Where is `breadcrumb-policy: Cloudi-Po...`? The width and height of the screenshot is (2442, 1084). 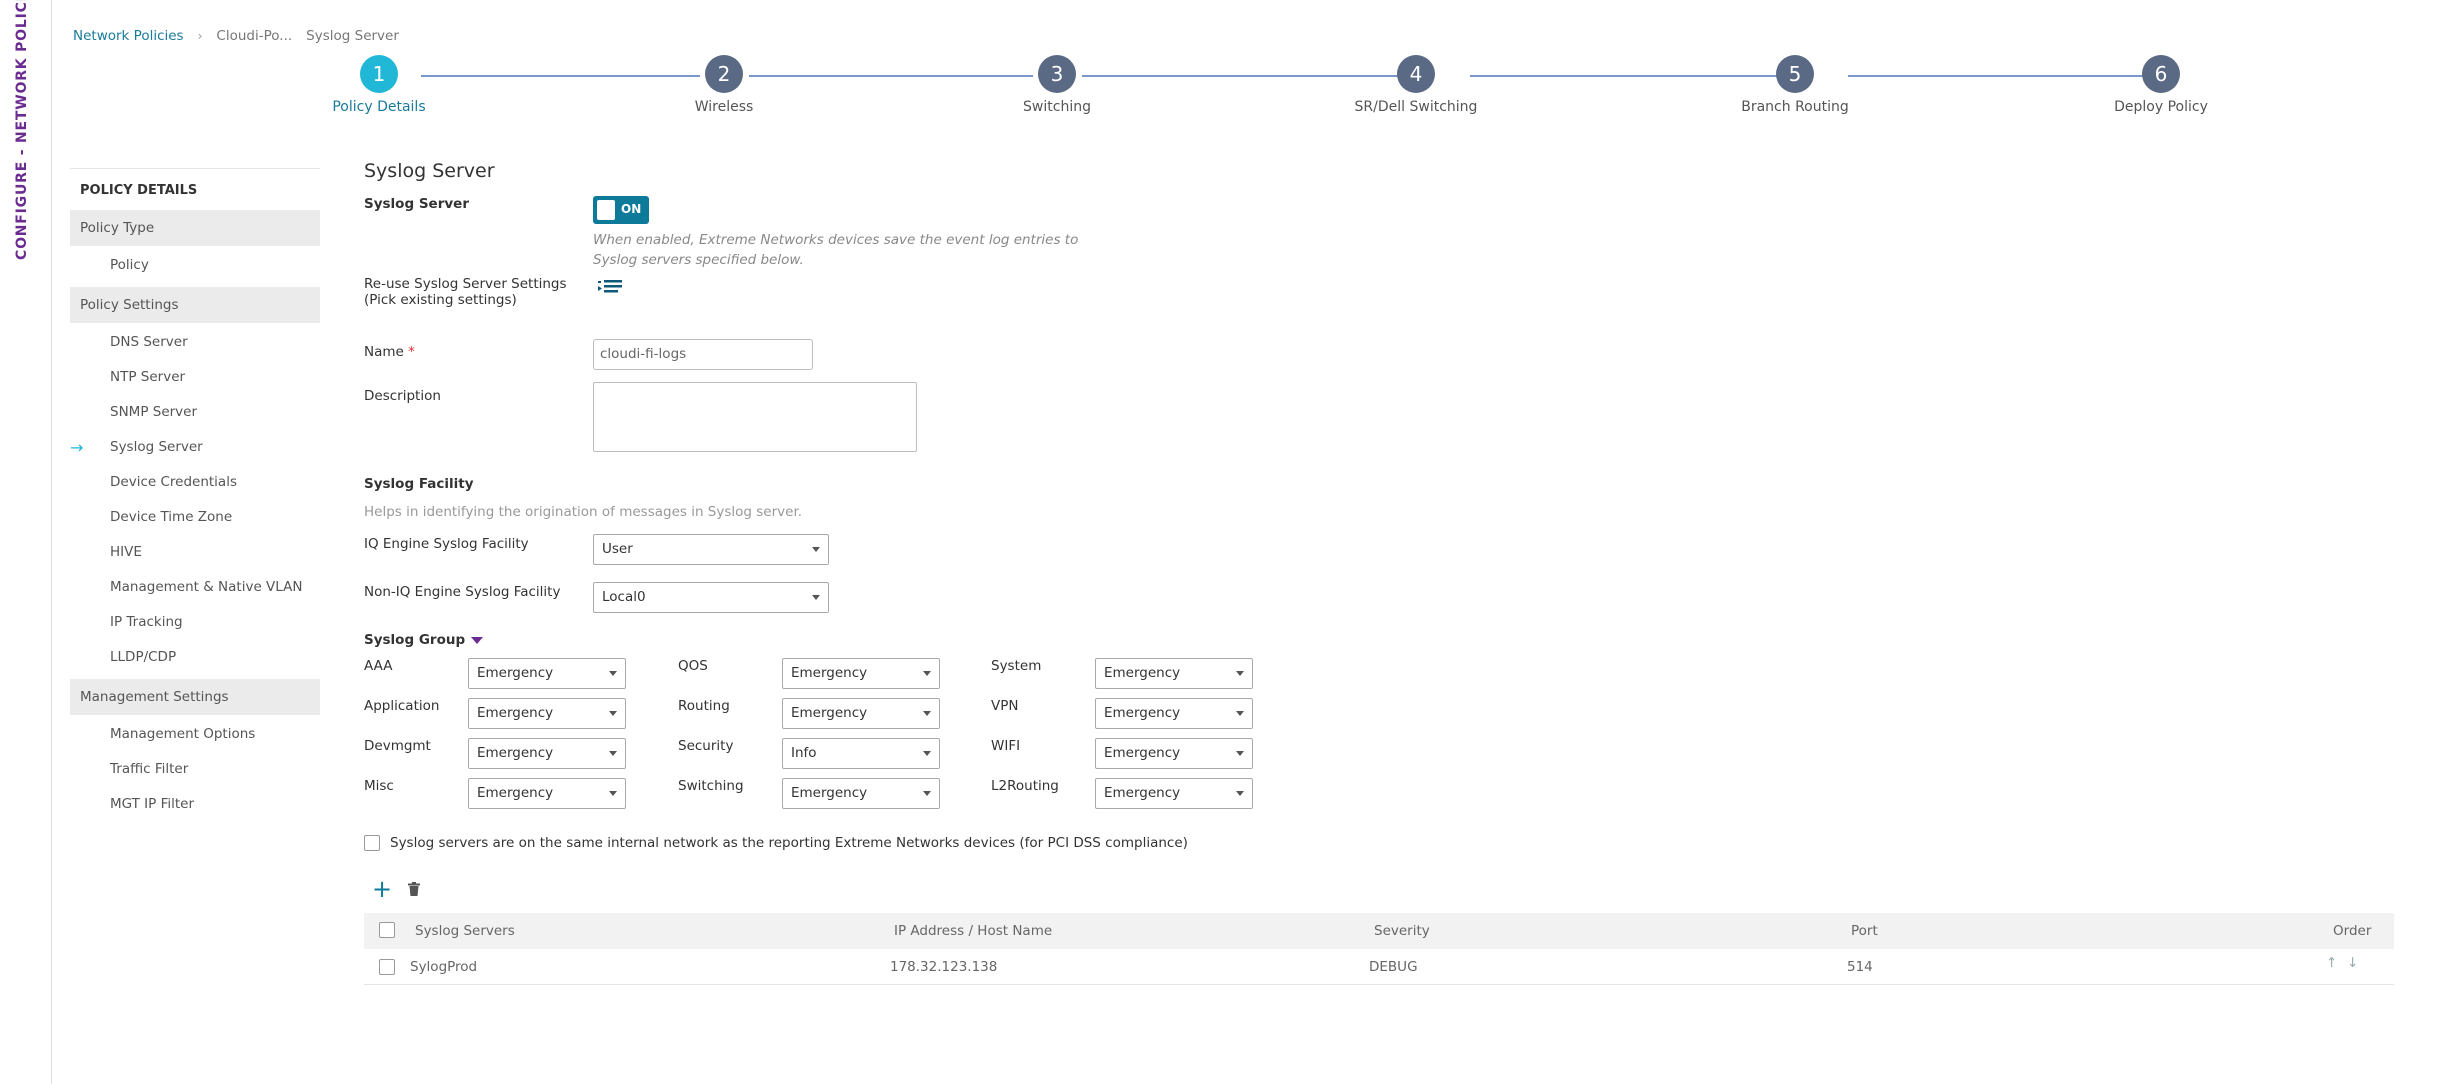 breadcrumb-policy: Cloudi-Po... is located at coordinates (254, 36).